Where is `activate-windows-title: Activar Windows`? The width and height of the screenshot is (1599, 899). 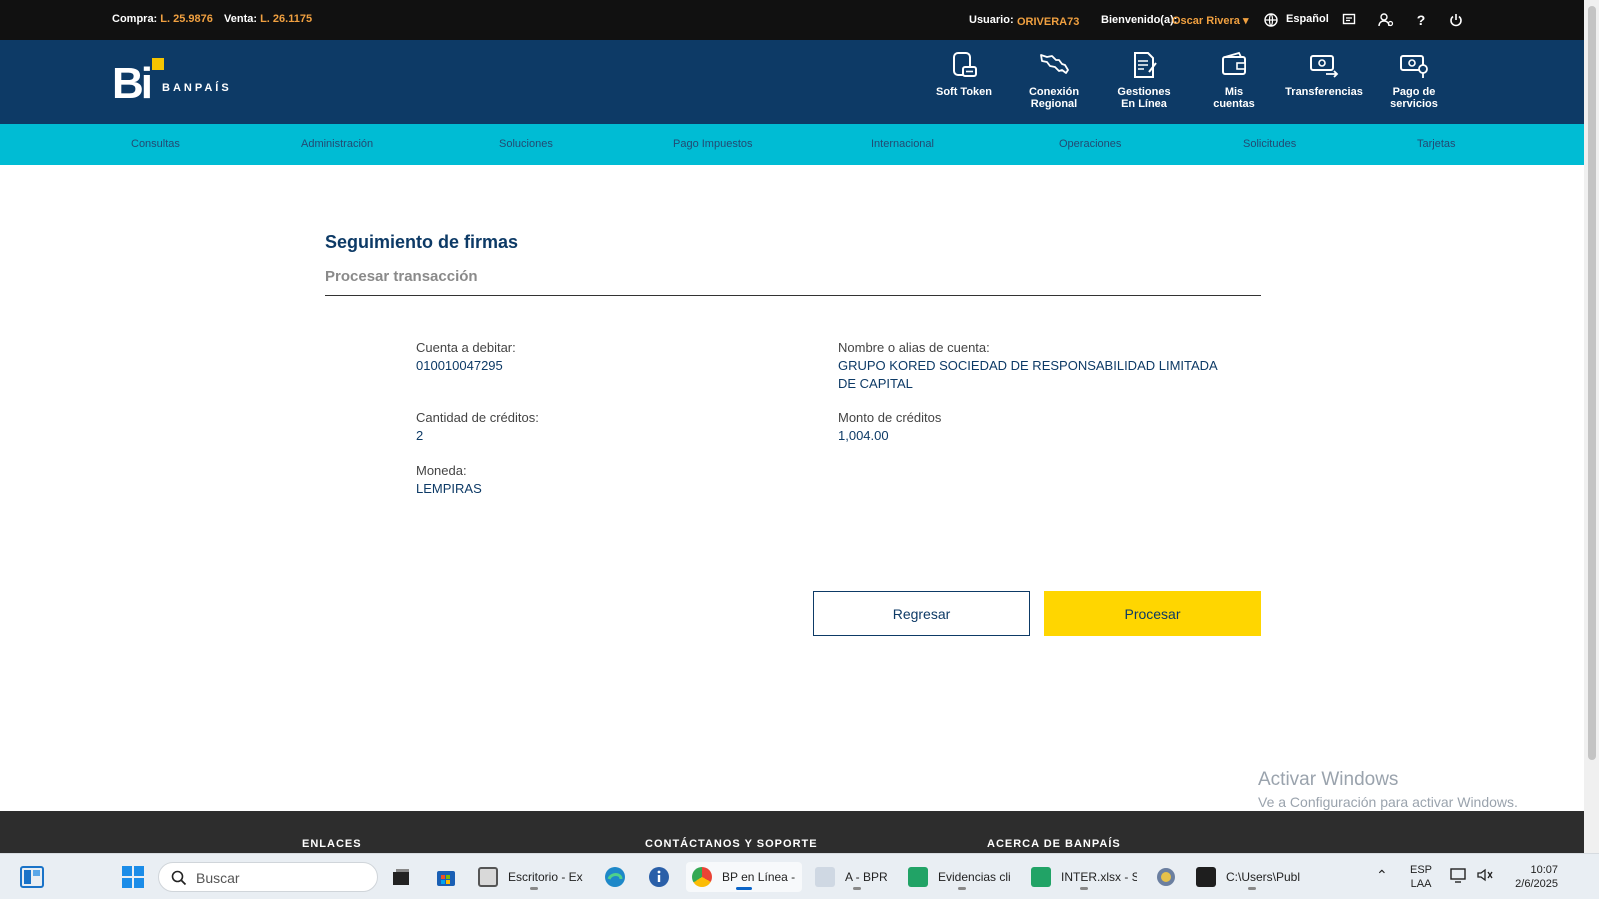
activate-windows-title: Activar Windows is located at coordinates (1328, 779).